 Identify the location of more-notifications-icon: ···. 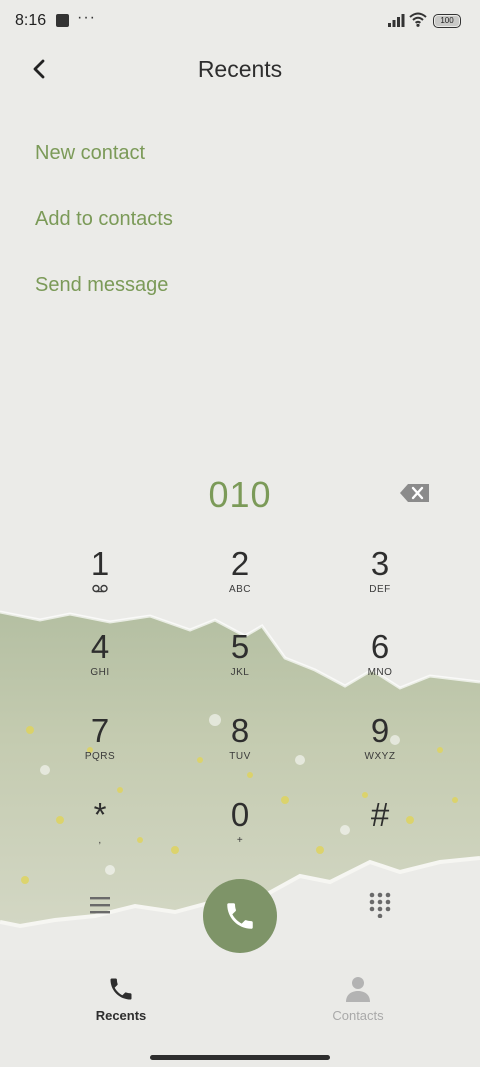
(86, 17).